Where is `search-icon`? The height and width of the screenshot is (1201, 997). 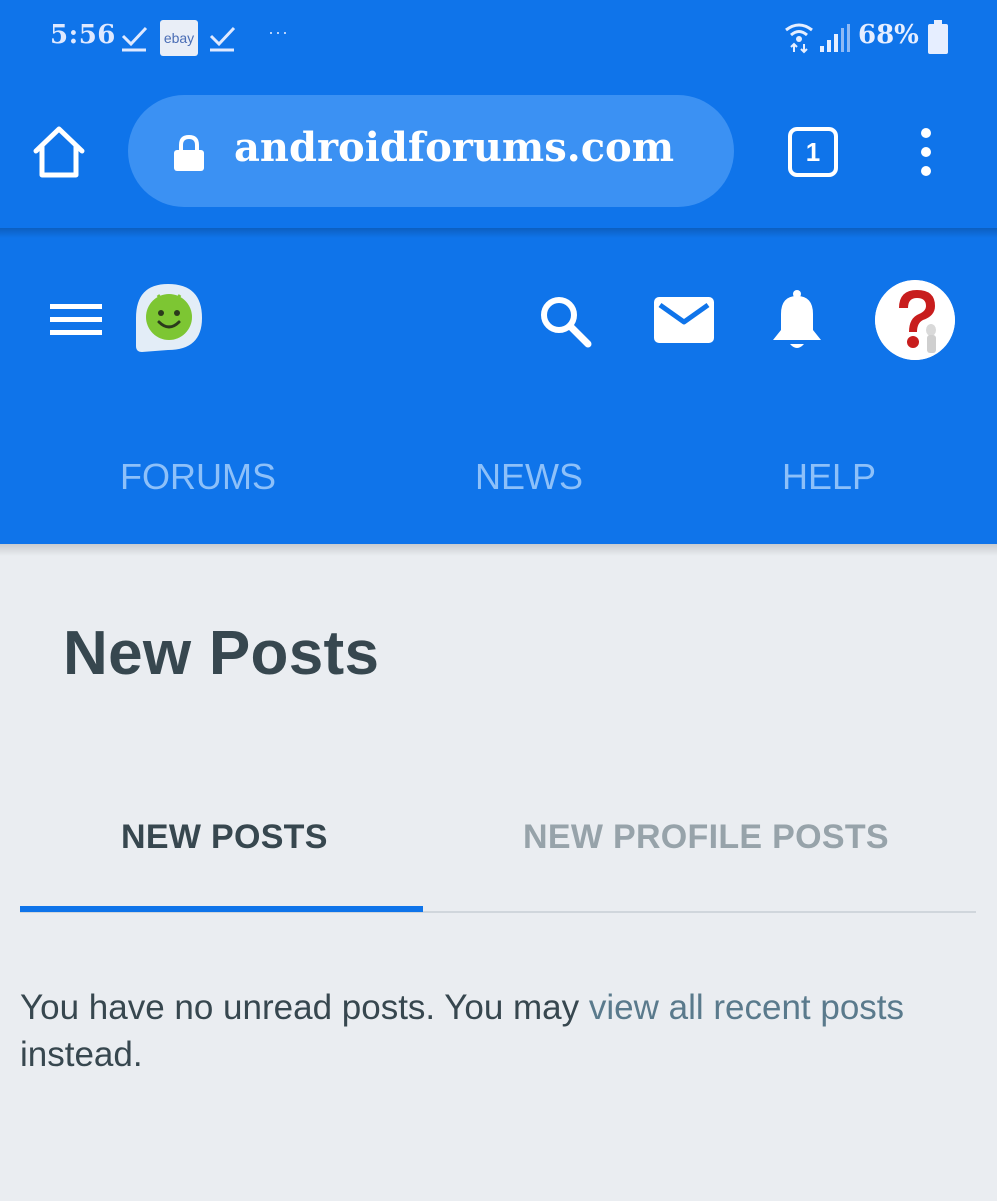 search-icon is located at coordinates (565, 321).